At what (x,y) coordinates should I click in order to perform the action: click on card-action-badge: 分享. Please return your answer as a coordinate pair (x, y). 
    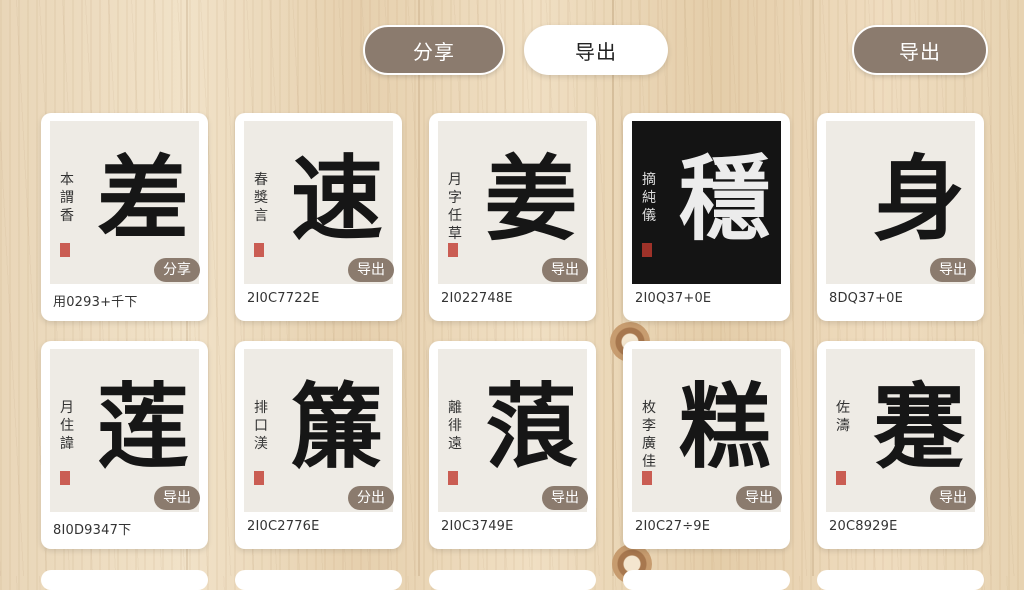
    Looking at the image, I should click on (177, 270).